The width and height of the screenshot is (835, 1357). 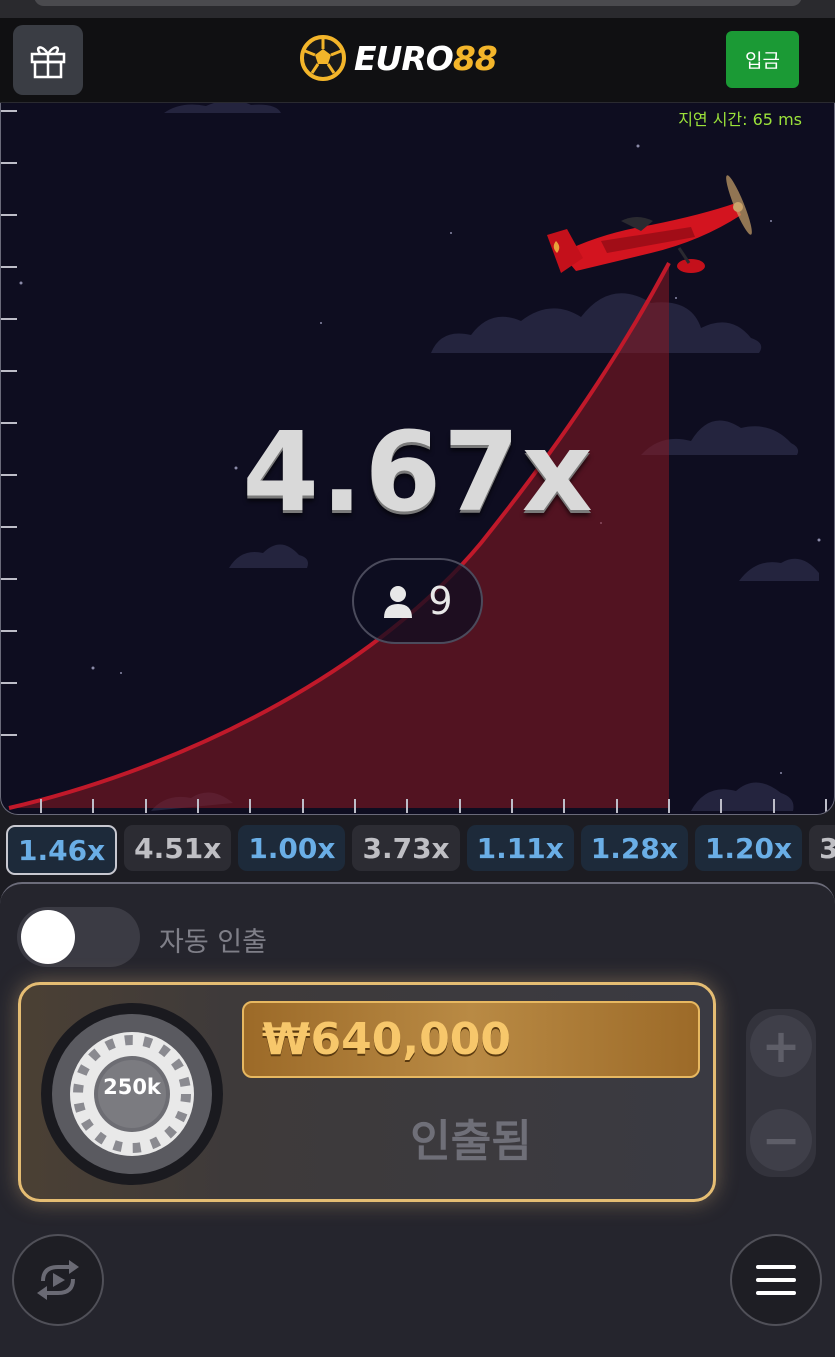 I want to click on menu-button, so click(x=776, y=1280).